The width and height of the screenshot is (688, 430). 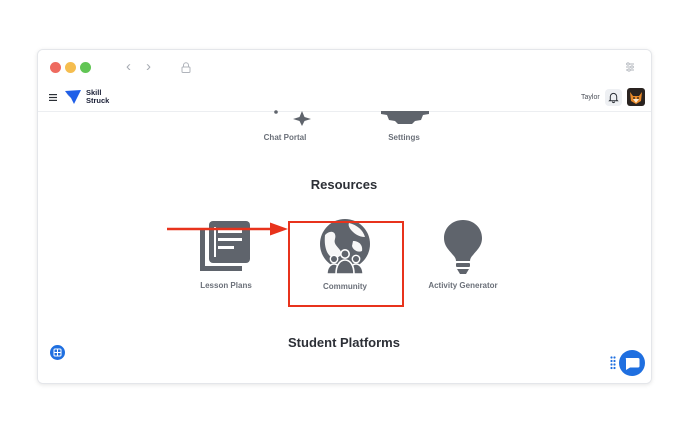 I want to click on close-window-button, so click(x=55, y=67).